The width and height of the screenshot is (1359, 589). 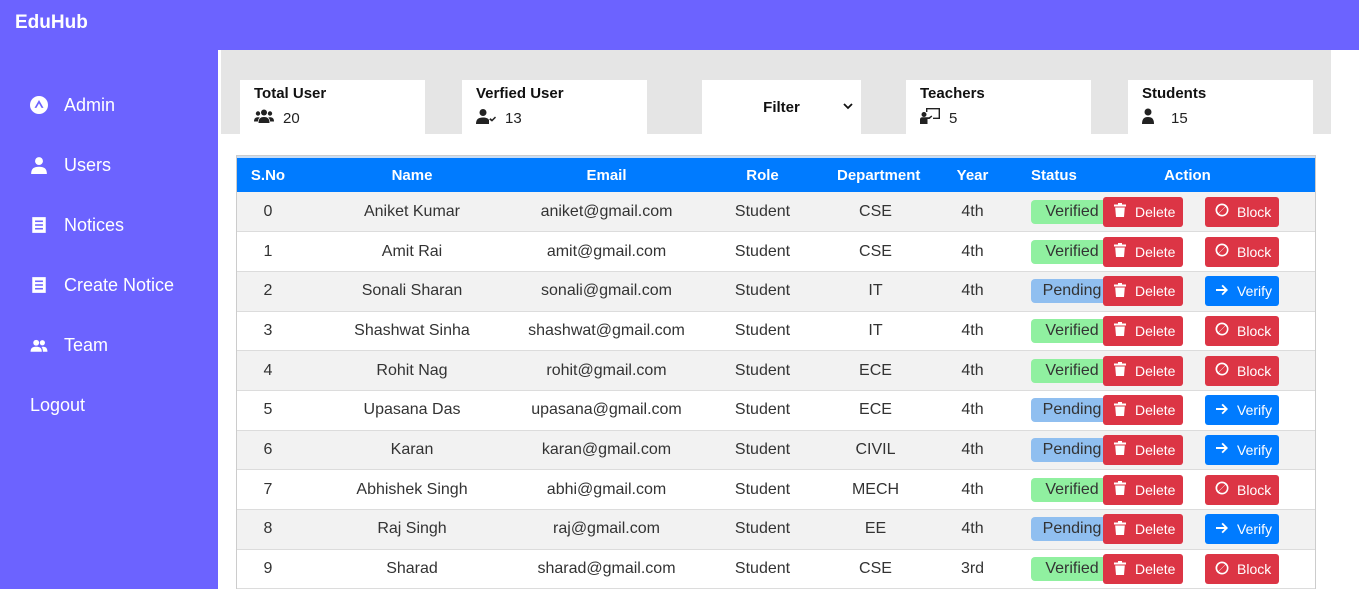 I want to click on filter-dropdown: Filter, so click(x=781, y=107).